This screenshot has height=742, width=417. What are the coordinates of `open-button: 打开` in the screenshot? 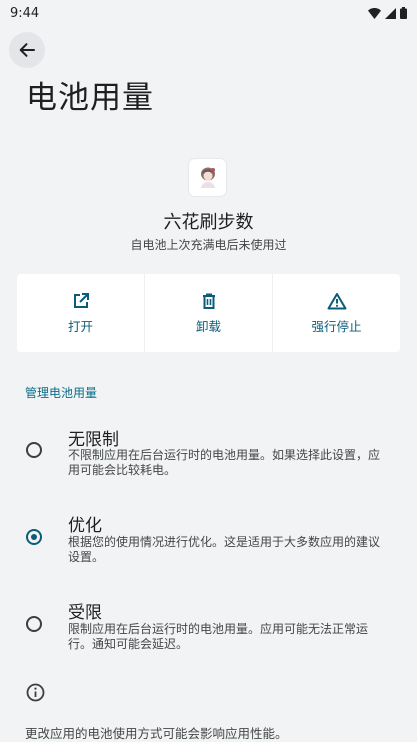 It's located at (80, 313).